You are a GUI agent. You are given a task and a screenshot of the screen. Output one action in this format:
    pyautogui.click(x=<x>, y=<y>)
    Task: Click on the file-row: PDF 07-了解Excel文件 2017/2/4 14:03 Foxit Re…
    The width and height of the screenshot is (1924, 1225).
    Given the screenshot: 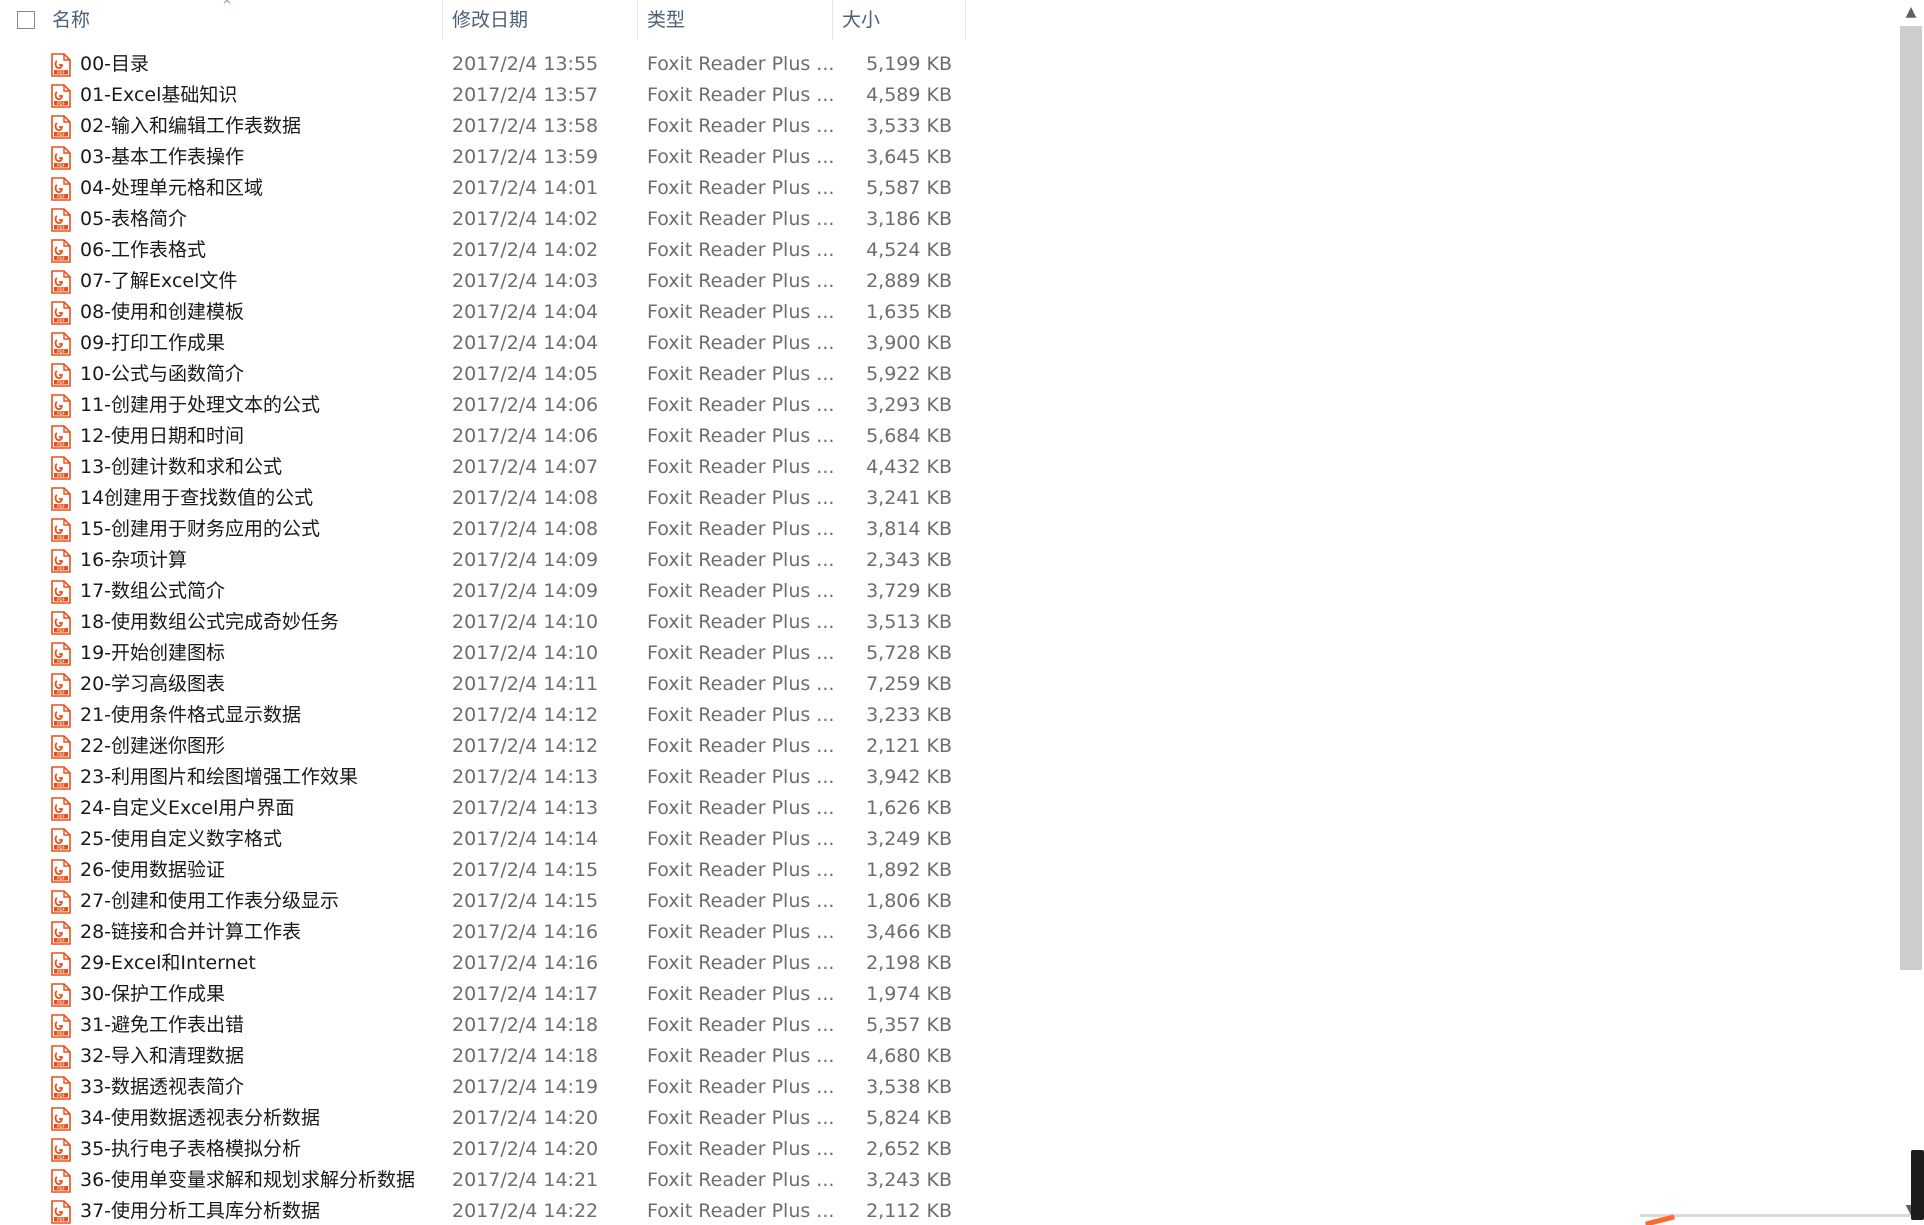 What is the action you would take?
    pyautogui.click(x=483, y=281)
    